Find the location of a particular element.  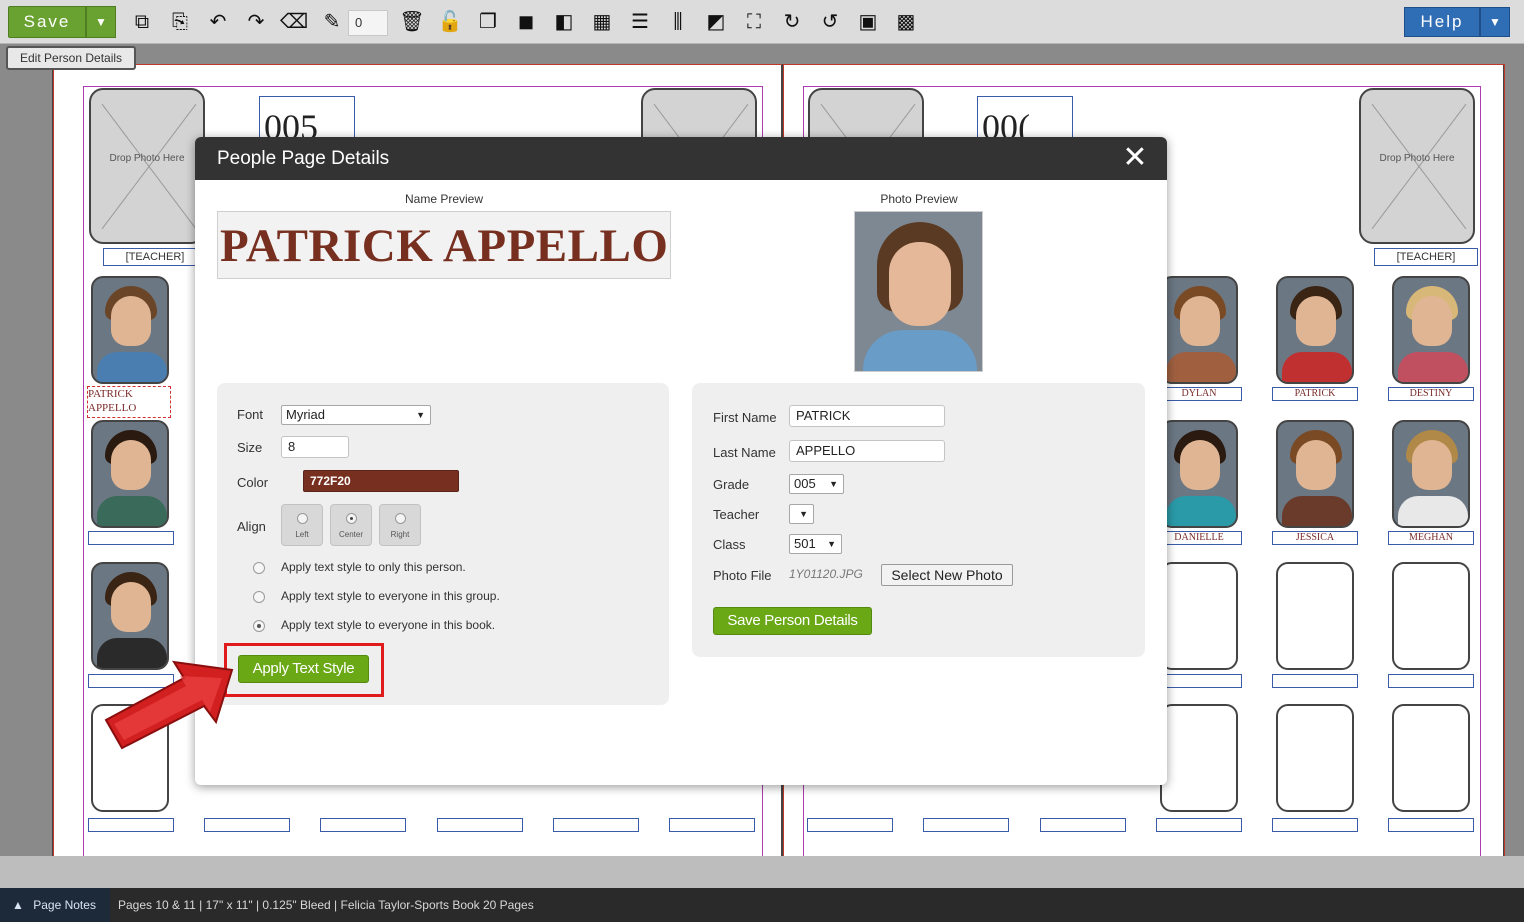

size-input: 8 is located at coordinates (315, 447).